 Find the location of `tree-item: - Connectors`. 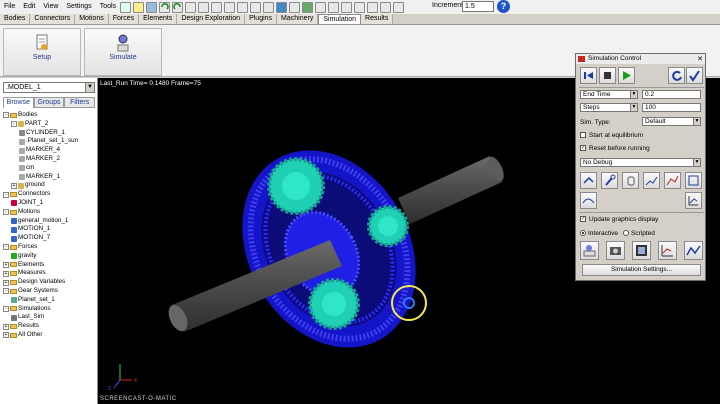

tree-item: - Connectors is located at coordinates (49, 194).